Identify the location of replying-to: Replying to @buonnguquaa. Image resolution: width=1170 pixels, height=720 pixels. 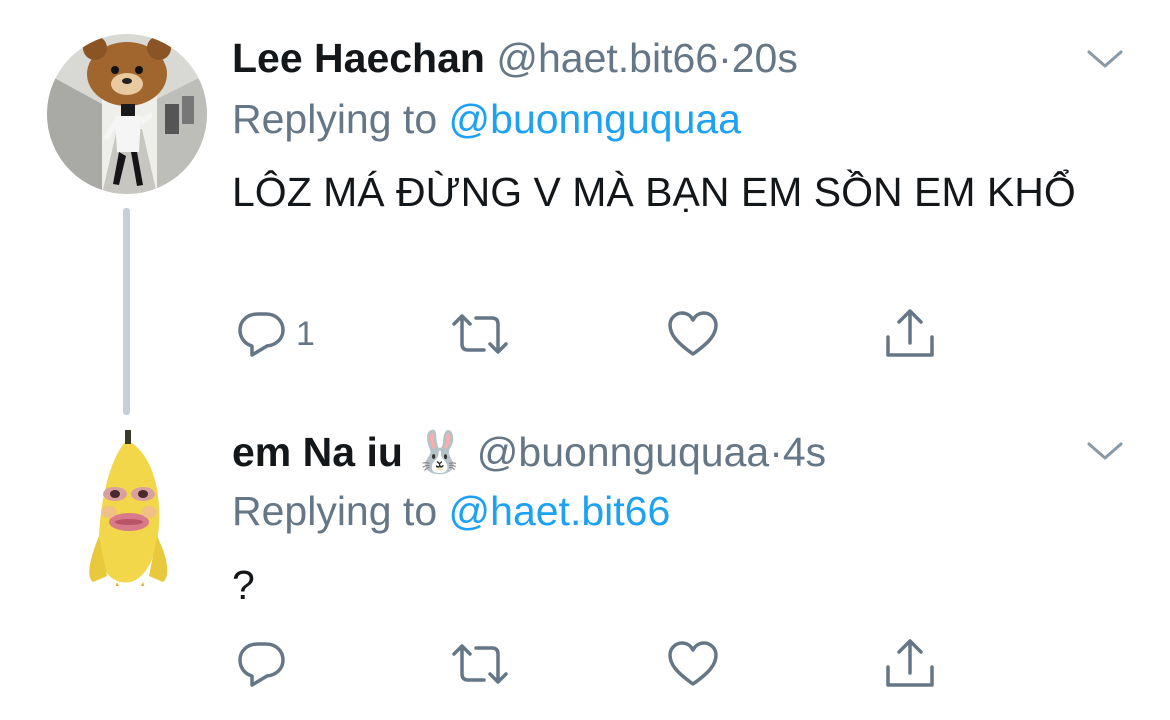
(486, 119).